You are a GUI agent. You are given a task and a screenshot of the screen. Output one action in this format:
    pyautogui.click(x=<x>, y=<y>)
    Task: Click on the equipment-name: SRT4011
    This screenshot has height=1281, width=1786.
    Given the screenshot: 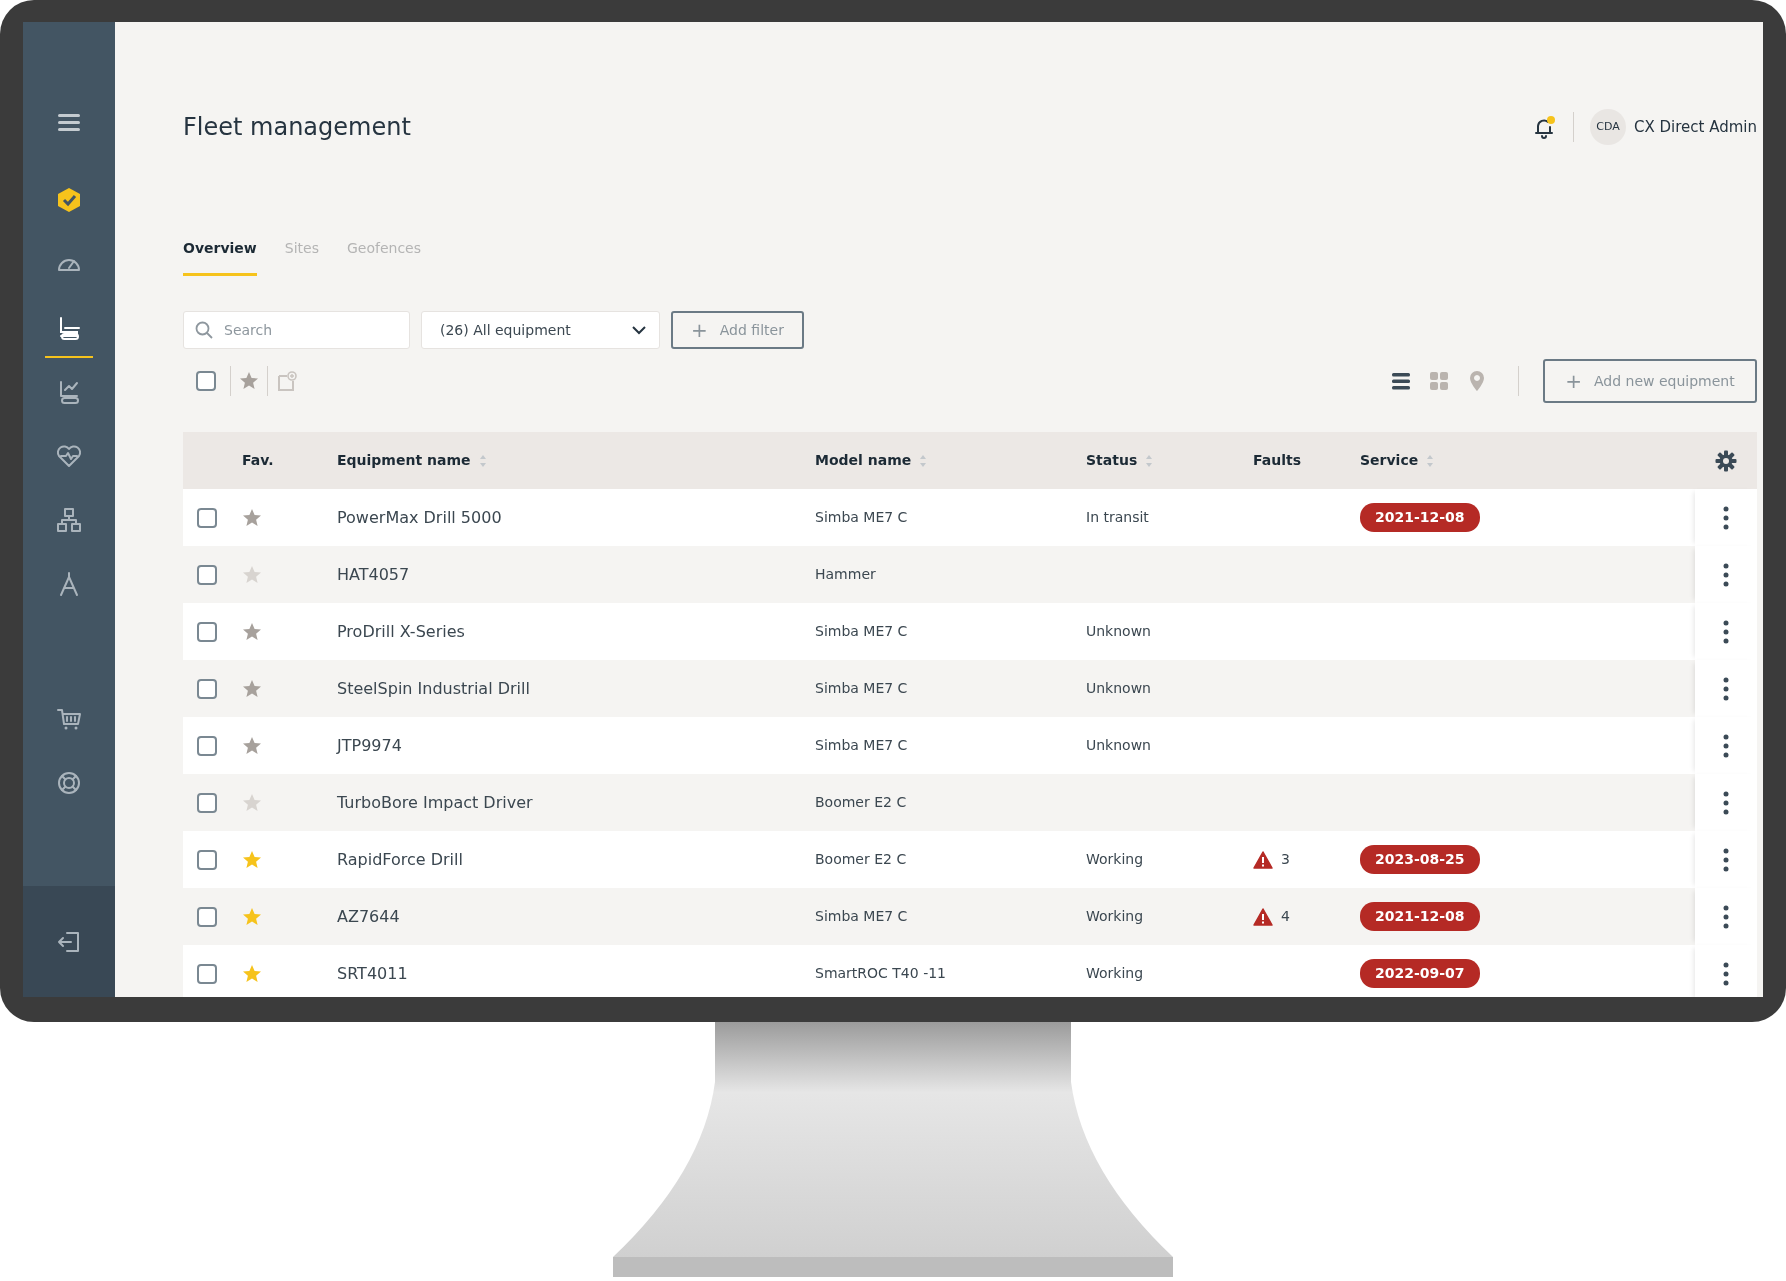 What is the action you would take?
    pyautogui.click(x=372, y=973)
    